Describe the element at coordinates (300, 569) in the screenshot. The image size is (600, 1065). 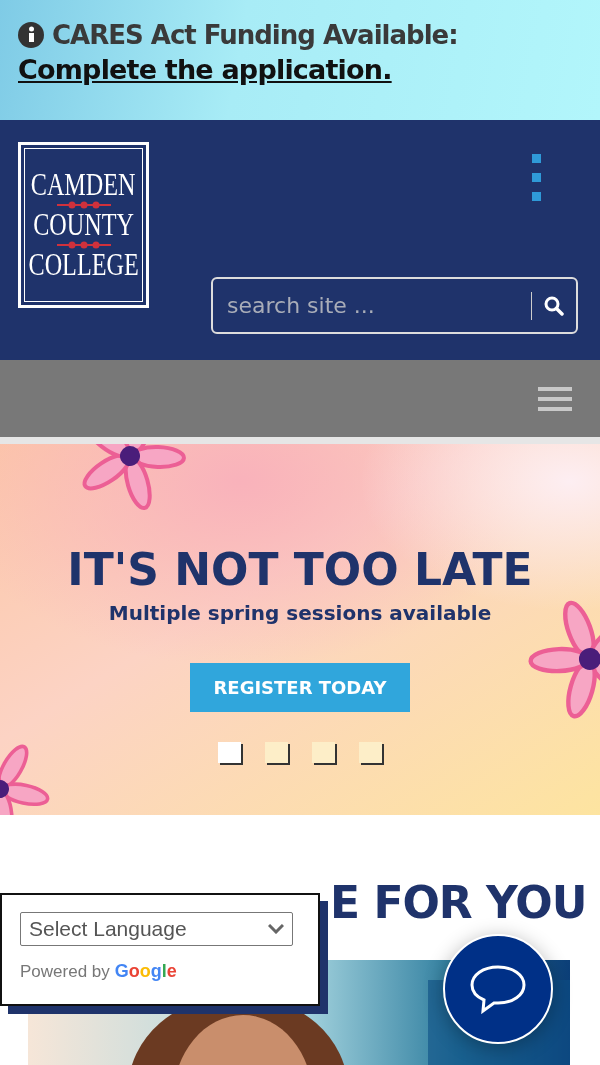
I see `hero-title: IT'S NOT TOO LATE` at that location.